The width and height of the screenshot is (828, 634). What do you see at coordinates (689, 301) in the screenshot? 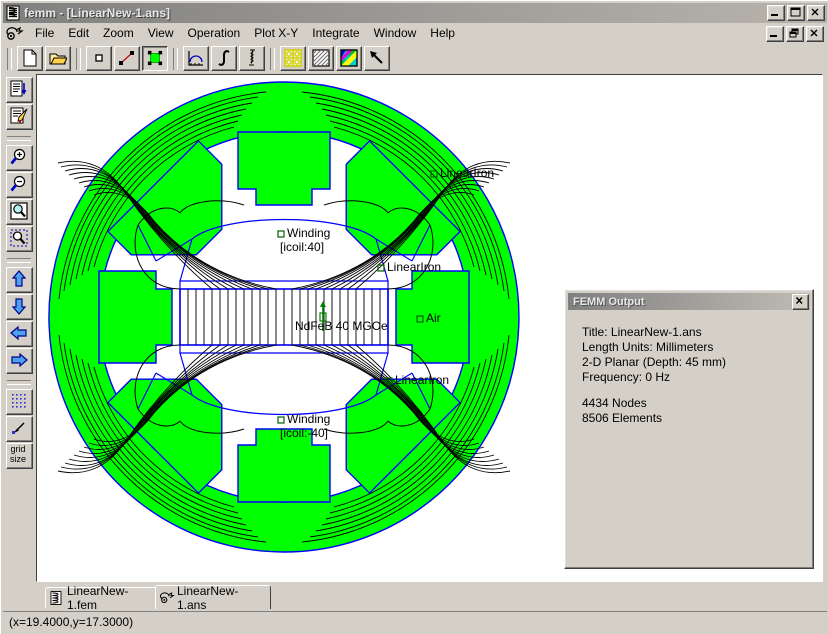
I see `femm-output-title-bar: FEMM Output` at bounding box center [689, 301].